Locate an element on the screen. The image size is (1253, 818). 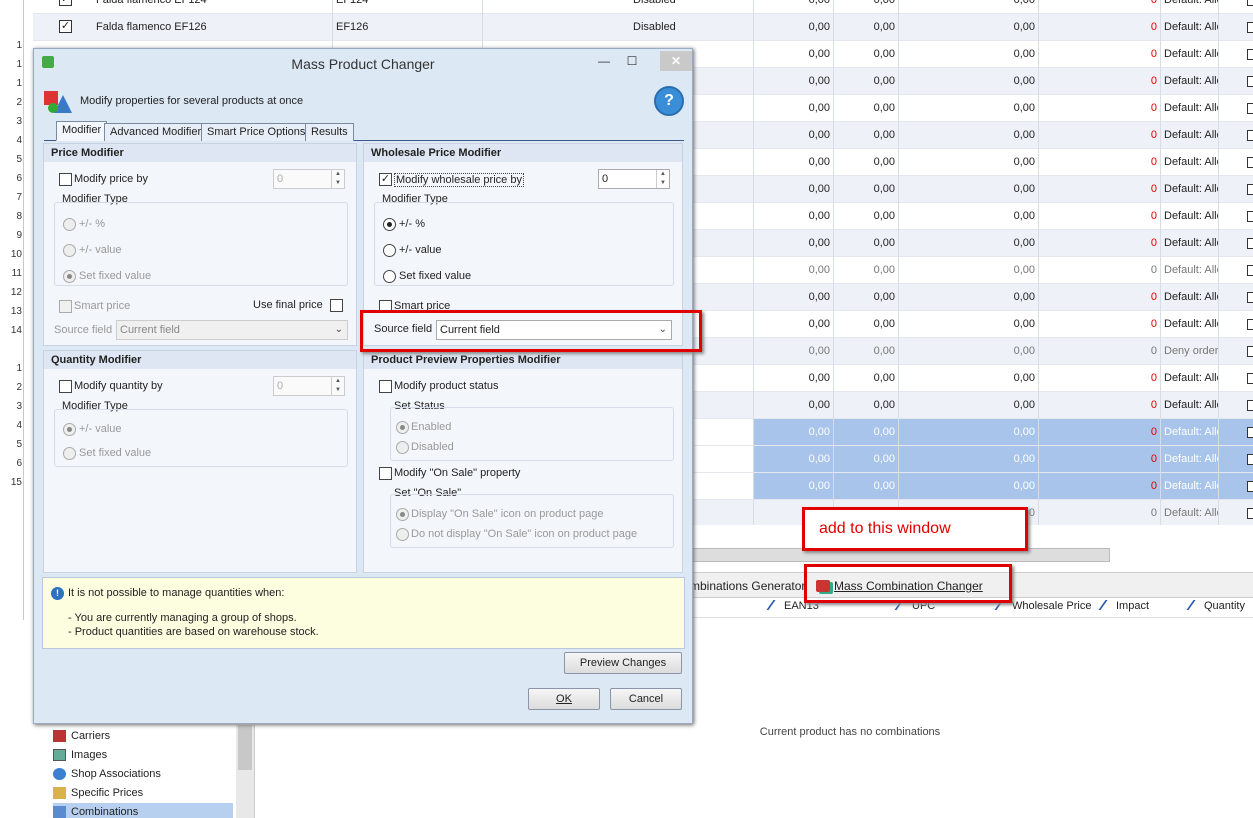
minimize-button: — is located at coordinates (604, 61).